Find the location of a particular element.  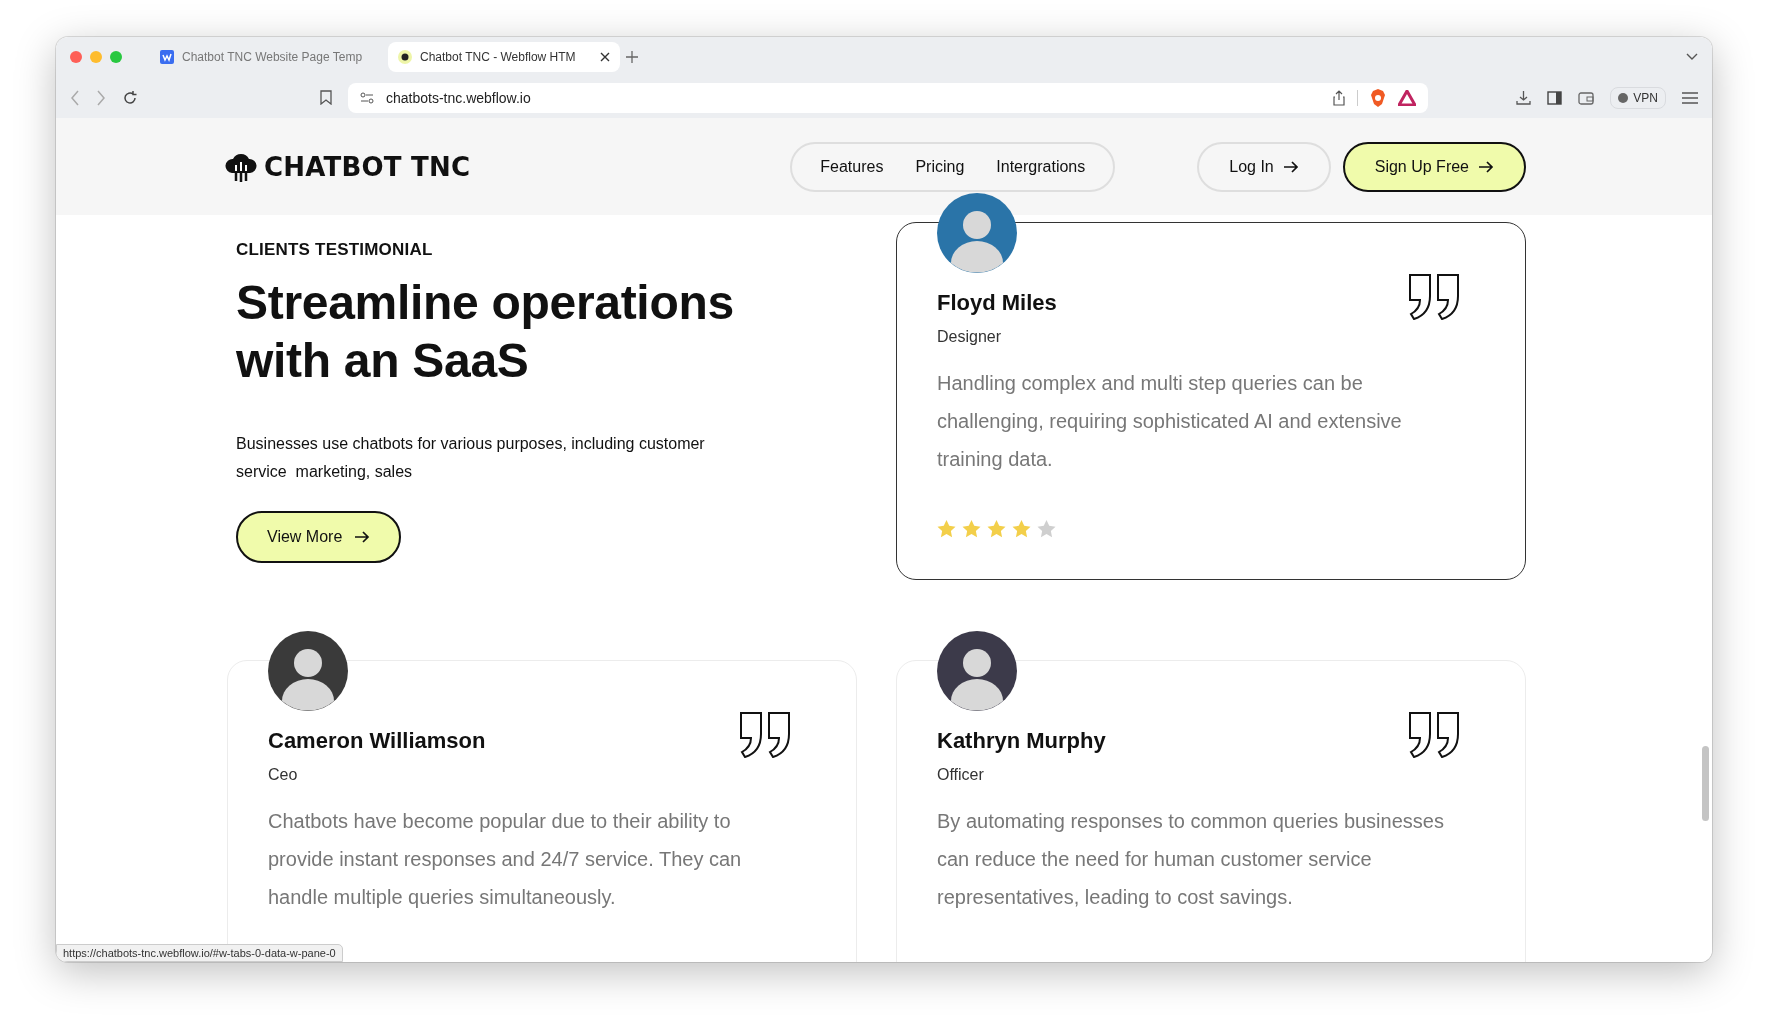

signup-button: Sign Up Free is located at coordinates (1434, 166).